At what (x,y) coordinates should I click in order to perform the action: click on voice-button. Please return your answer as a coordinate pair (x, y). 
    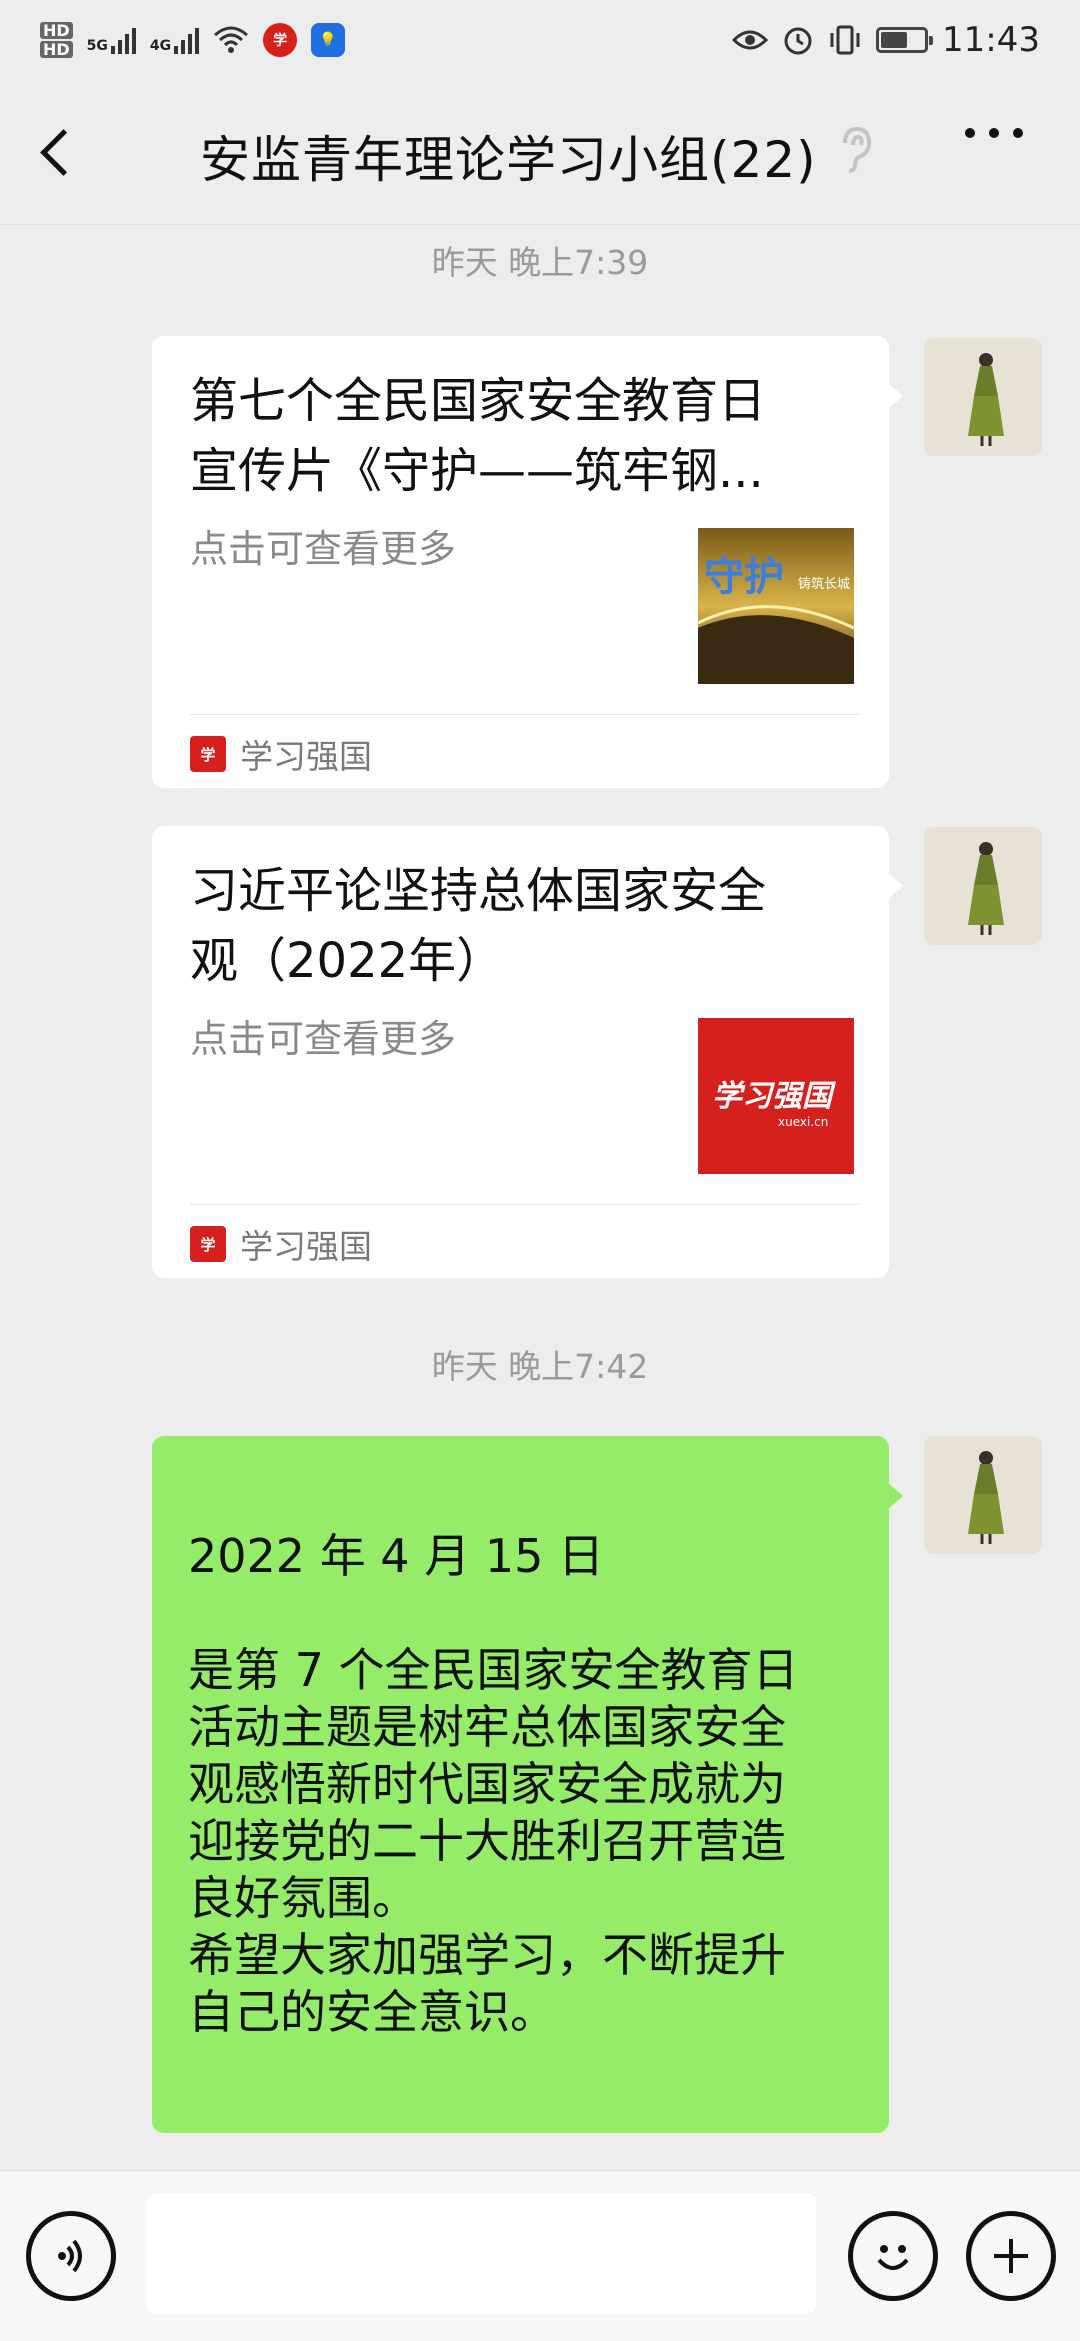
    Looking at the image, I should click on (71, 2256).